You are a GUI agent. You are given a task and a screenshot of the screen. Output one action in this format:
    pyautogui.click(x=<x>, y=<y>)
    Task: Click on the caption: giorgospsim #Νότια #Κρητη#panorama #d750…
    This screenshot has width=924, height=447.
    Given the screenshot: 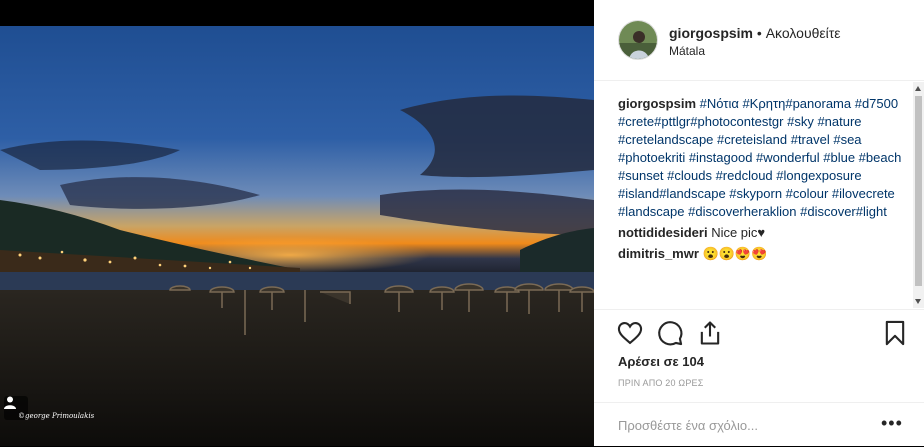 What is the action you would take?
    pyautogui.click(x=763, y=158)
    